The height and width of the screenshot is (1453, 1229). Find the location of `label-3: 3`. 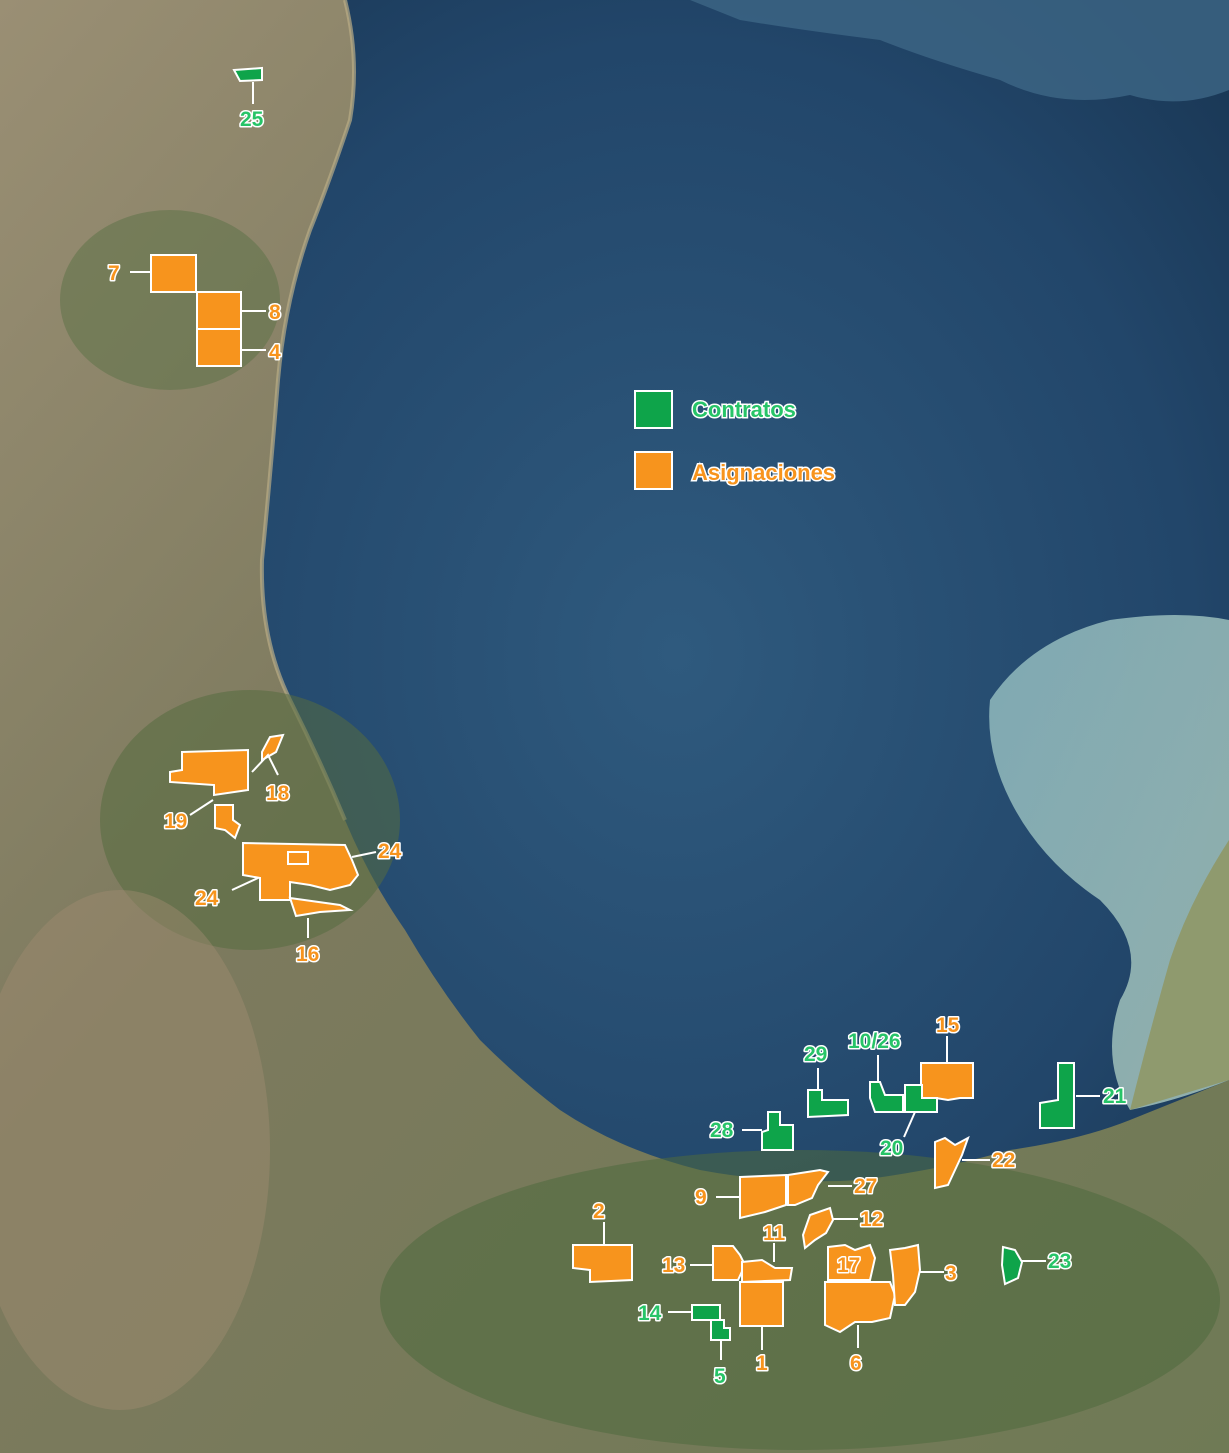

label-3: 3 is located at coordinates (951, 1273).